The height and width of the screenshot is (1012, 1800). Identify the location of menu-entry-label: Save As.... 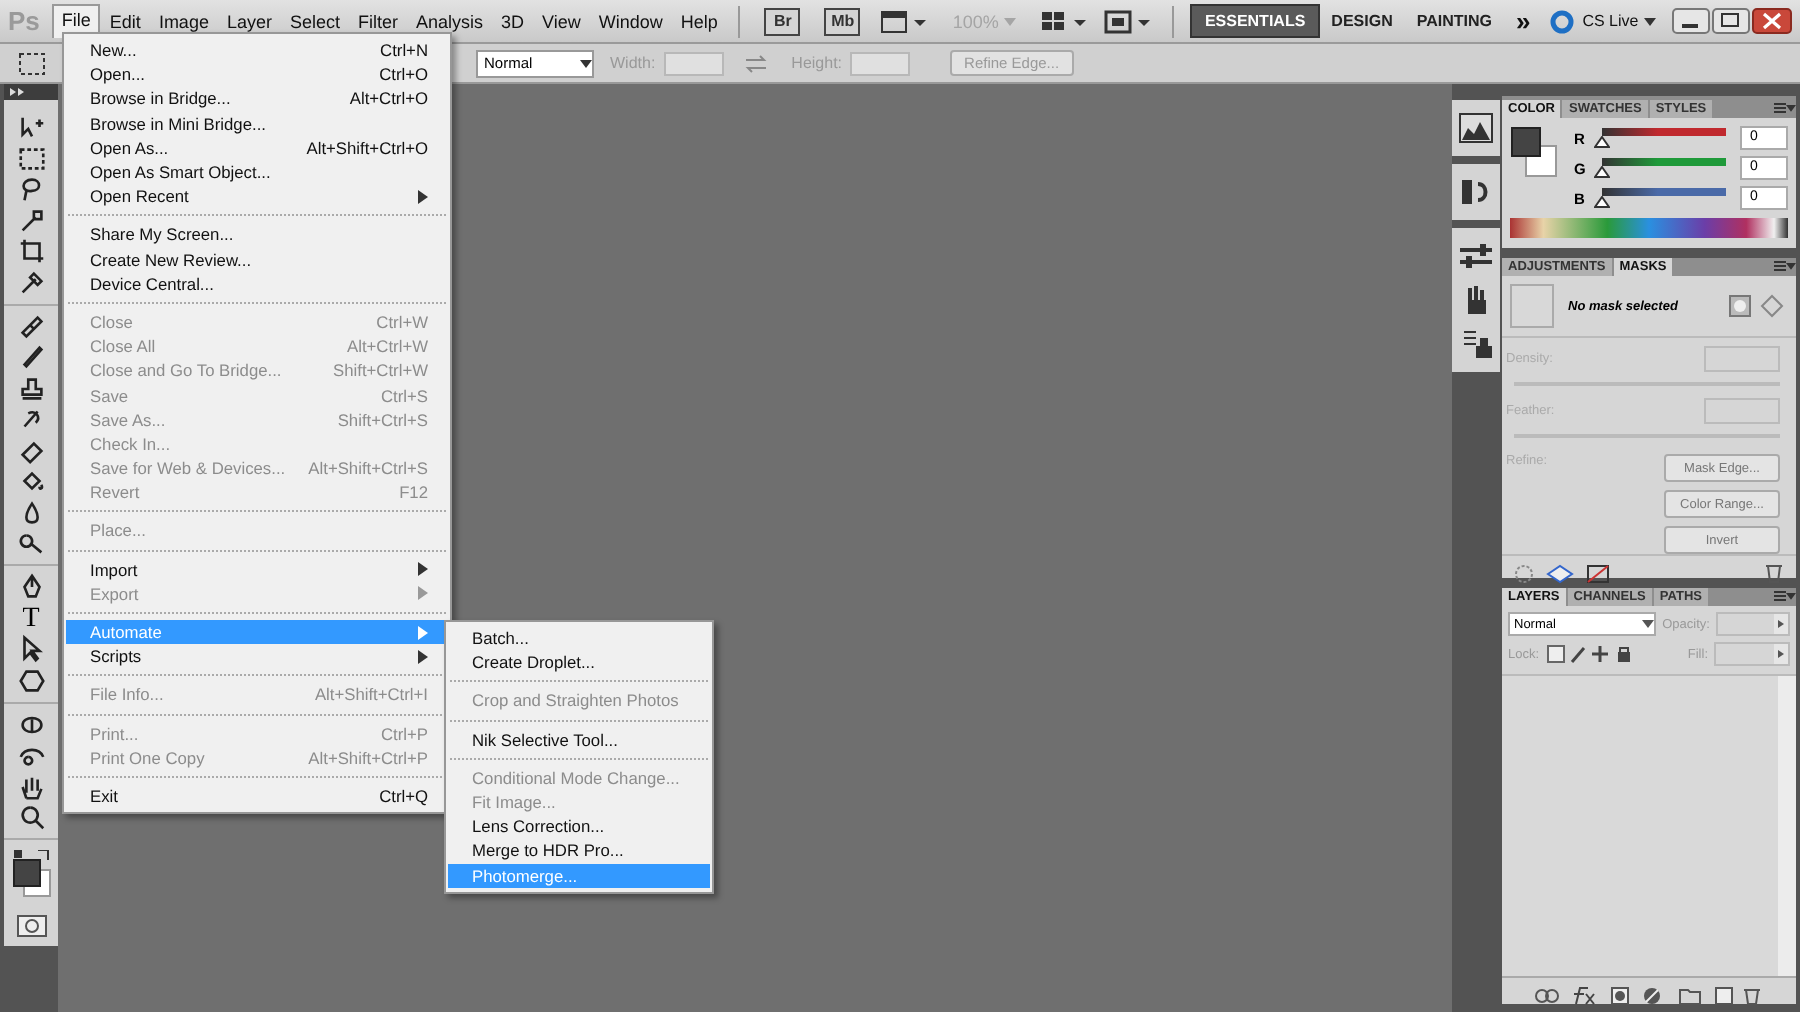
(128, 419).